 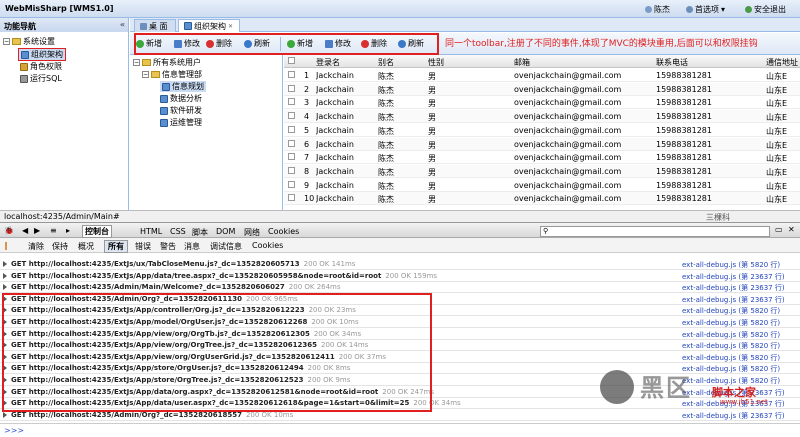 I want to click on next-icon: ▸, so click(x=68, y=230).